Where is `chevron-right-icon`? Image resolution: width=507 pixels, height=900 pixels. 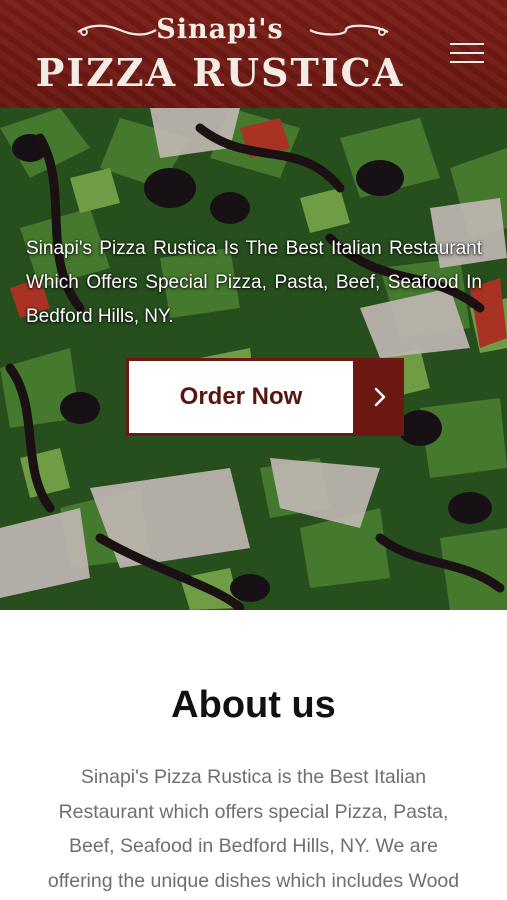
chevron-right-icon is located at coordinates (380, 397).